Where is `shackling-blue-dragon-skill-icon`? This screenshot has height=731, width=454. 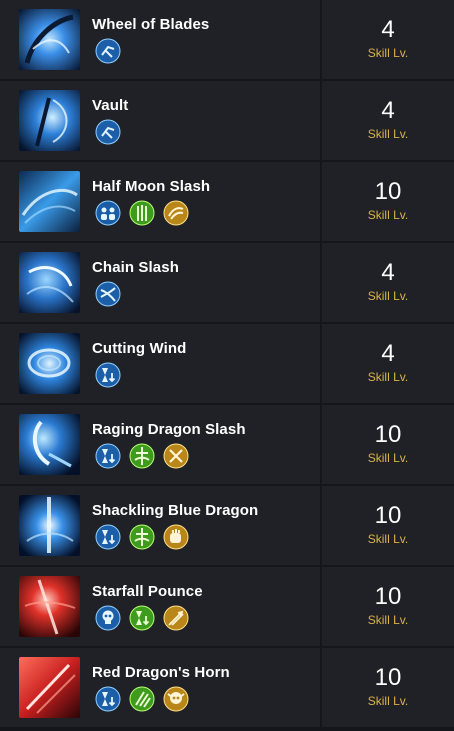
shackling-blue-dragon-skill-icon is located at coordinates (49, 525).